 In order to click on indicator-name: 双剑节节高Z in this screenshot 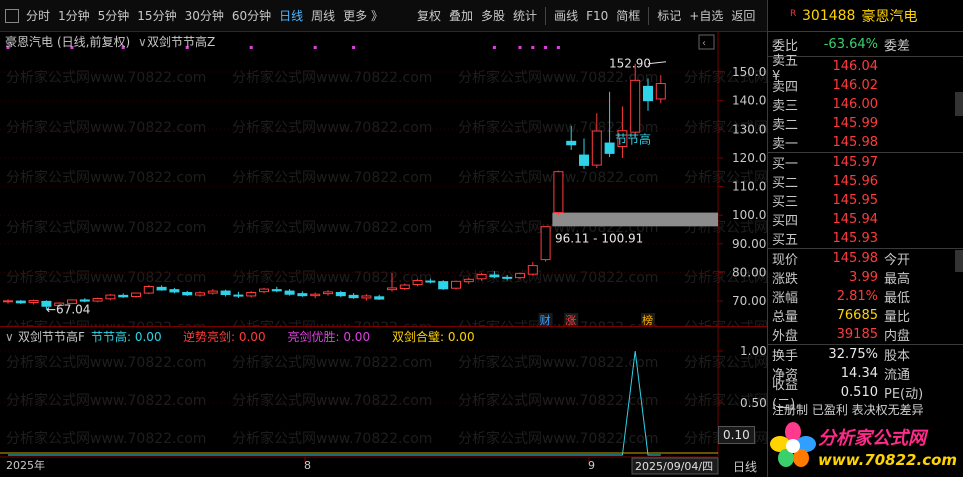, I will do `click(181, 41)`.